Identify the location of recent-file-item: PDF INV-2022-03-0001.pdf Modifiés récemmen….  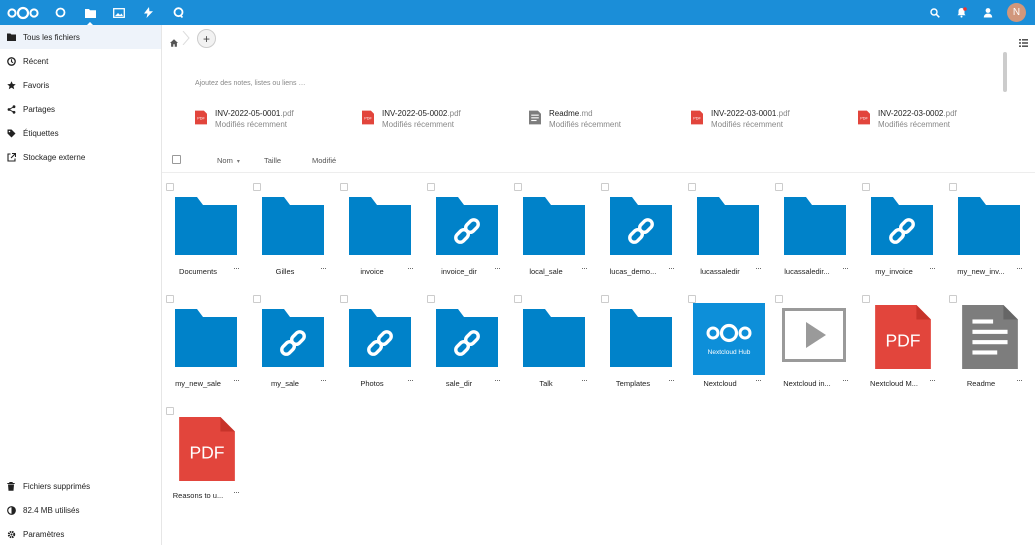
(740, 119).